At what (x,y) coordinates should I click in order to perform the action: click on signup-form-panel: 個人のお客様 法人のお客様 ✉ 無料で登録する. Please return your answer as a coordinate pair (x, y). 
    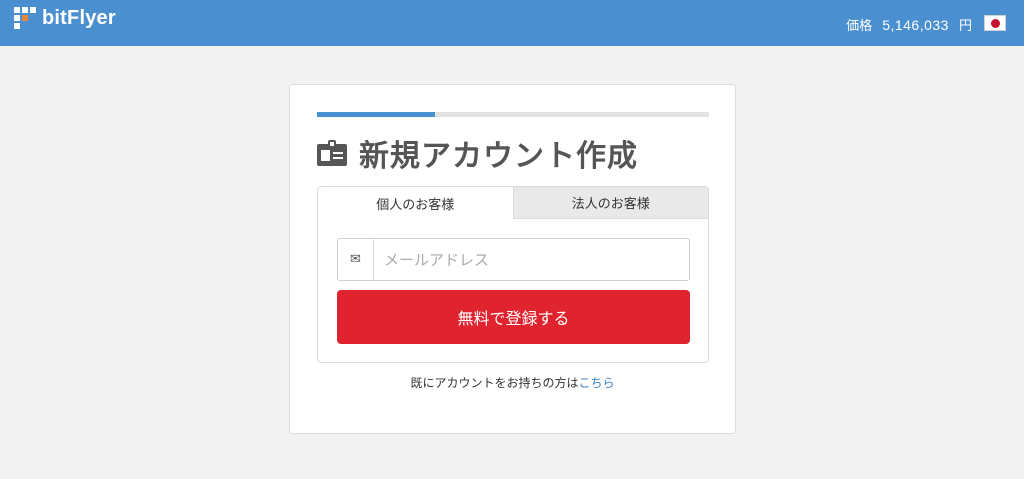
    Looking at the image, I should click on (513, 274).